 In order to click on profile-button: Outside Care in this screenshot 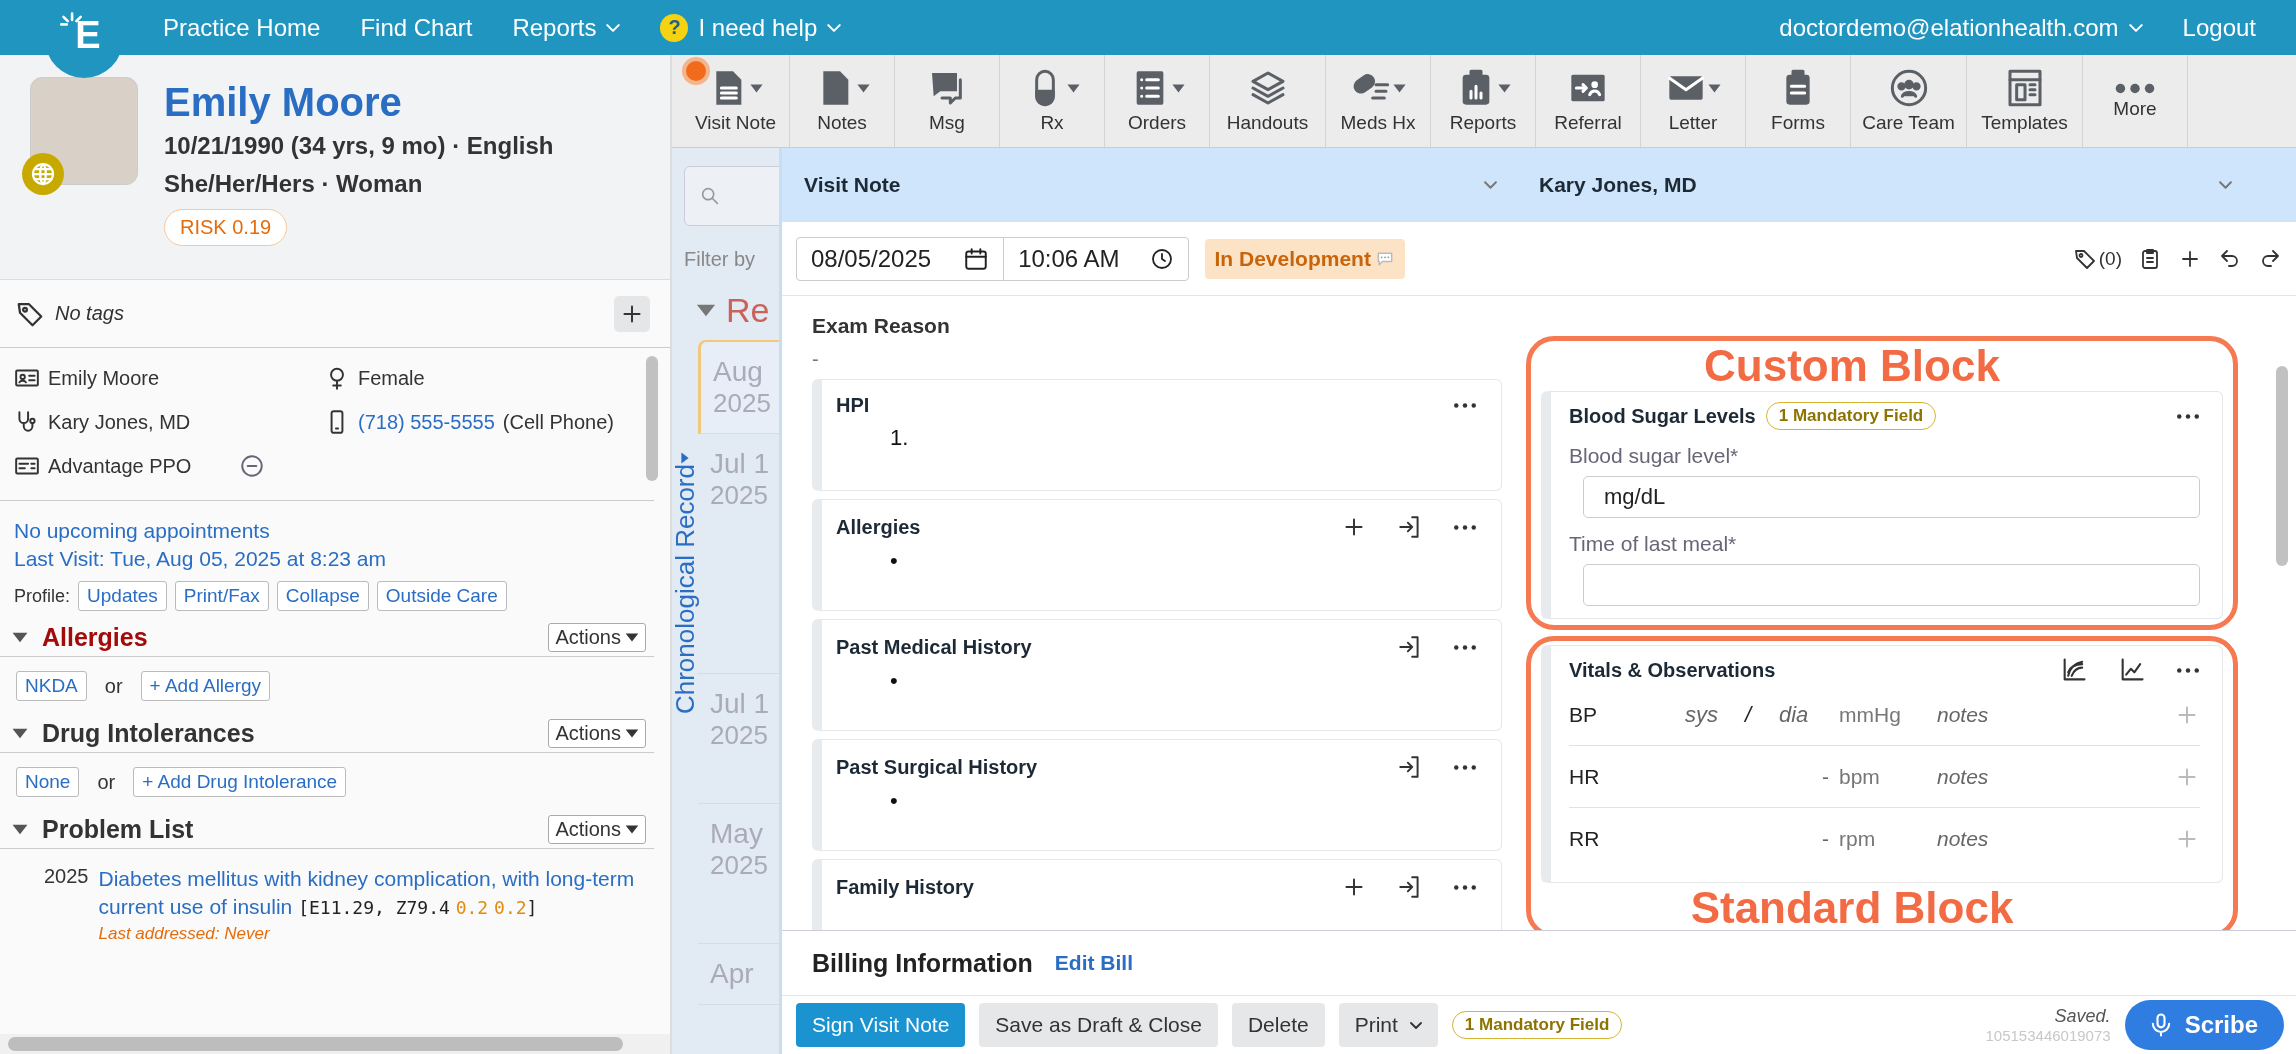, I will do `click(441, 596)`.